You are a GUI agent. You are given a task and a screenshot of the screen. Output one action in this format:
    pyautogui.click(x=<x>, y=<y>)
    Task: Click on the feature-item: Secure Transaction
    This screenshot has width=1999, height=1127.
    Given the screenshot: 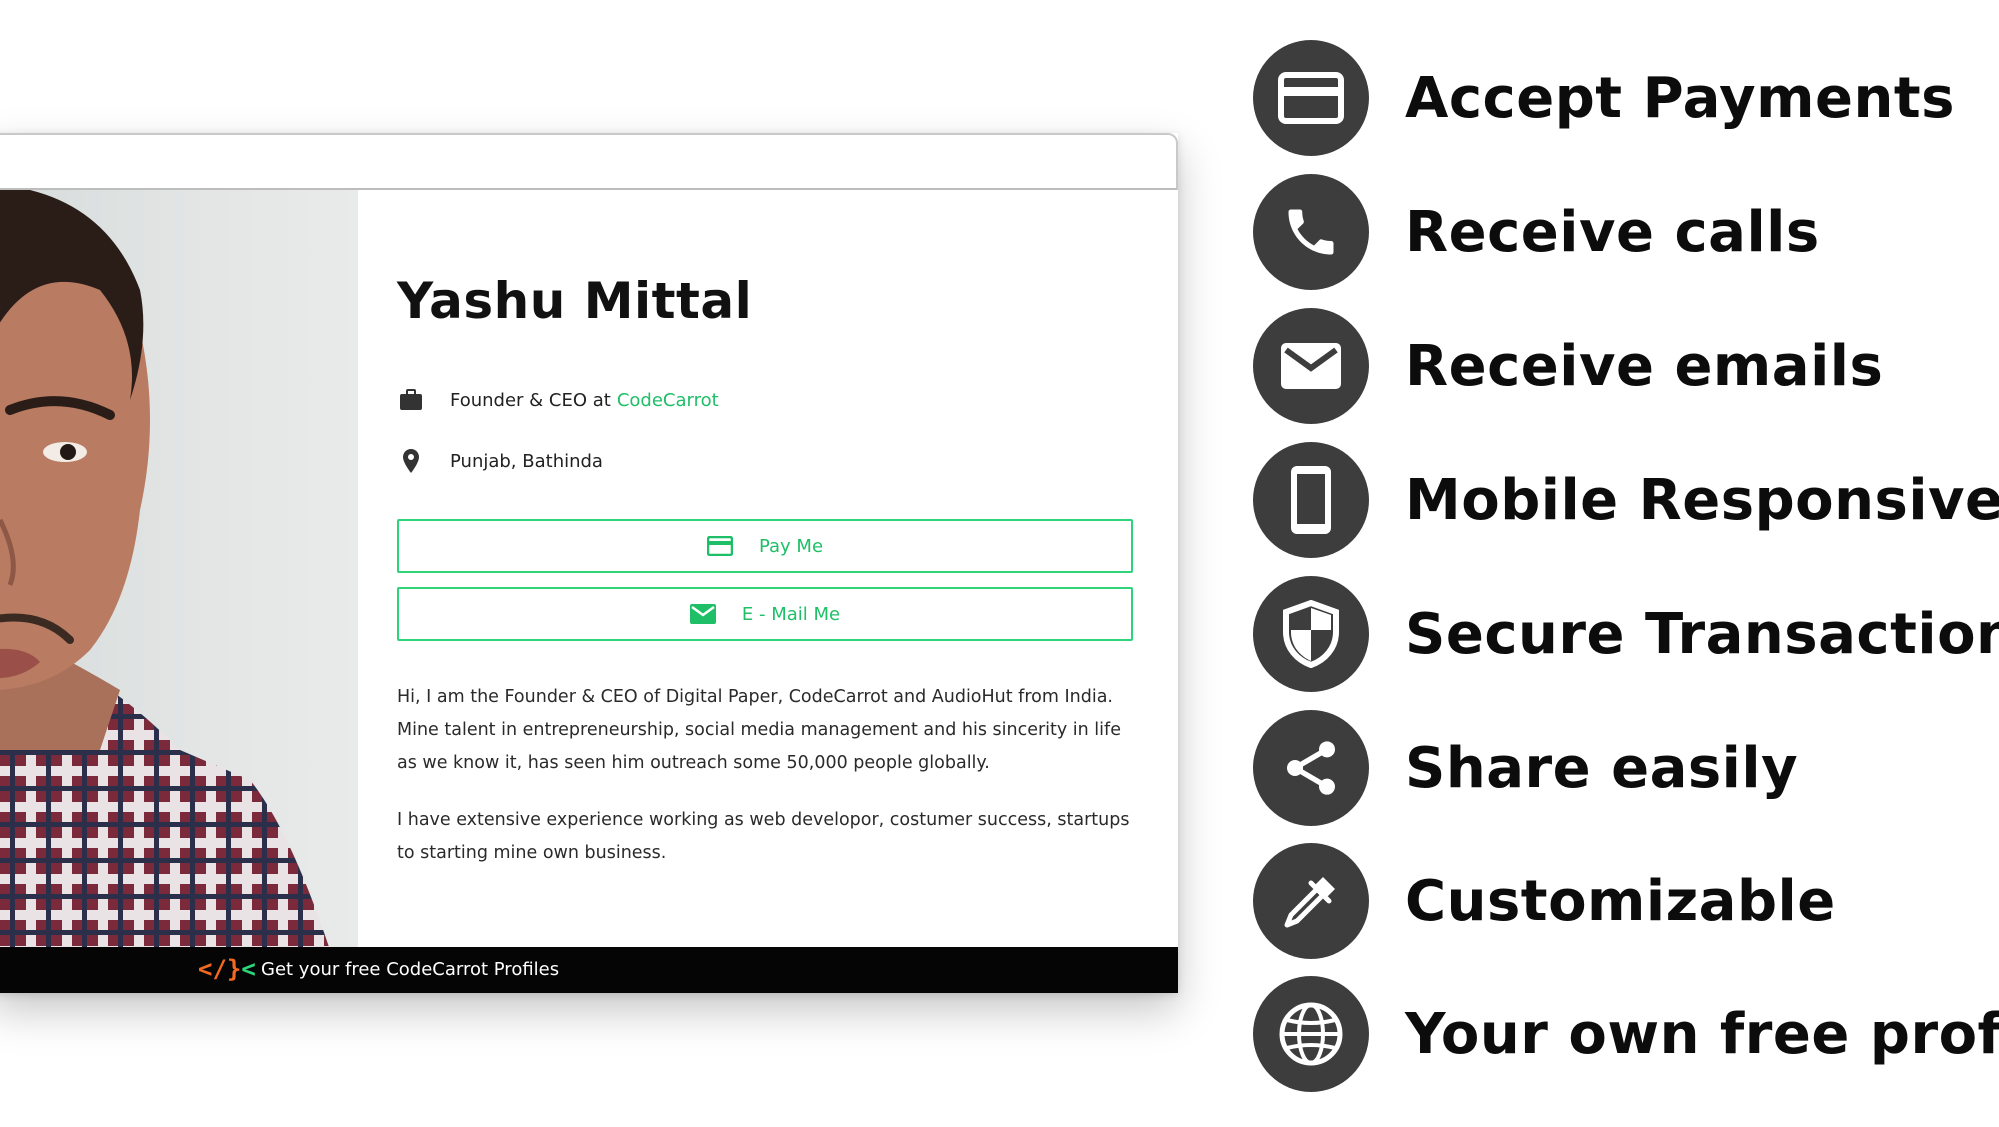 What is the action you would take?
    pyautogui.click(x=1626, y=634)
    